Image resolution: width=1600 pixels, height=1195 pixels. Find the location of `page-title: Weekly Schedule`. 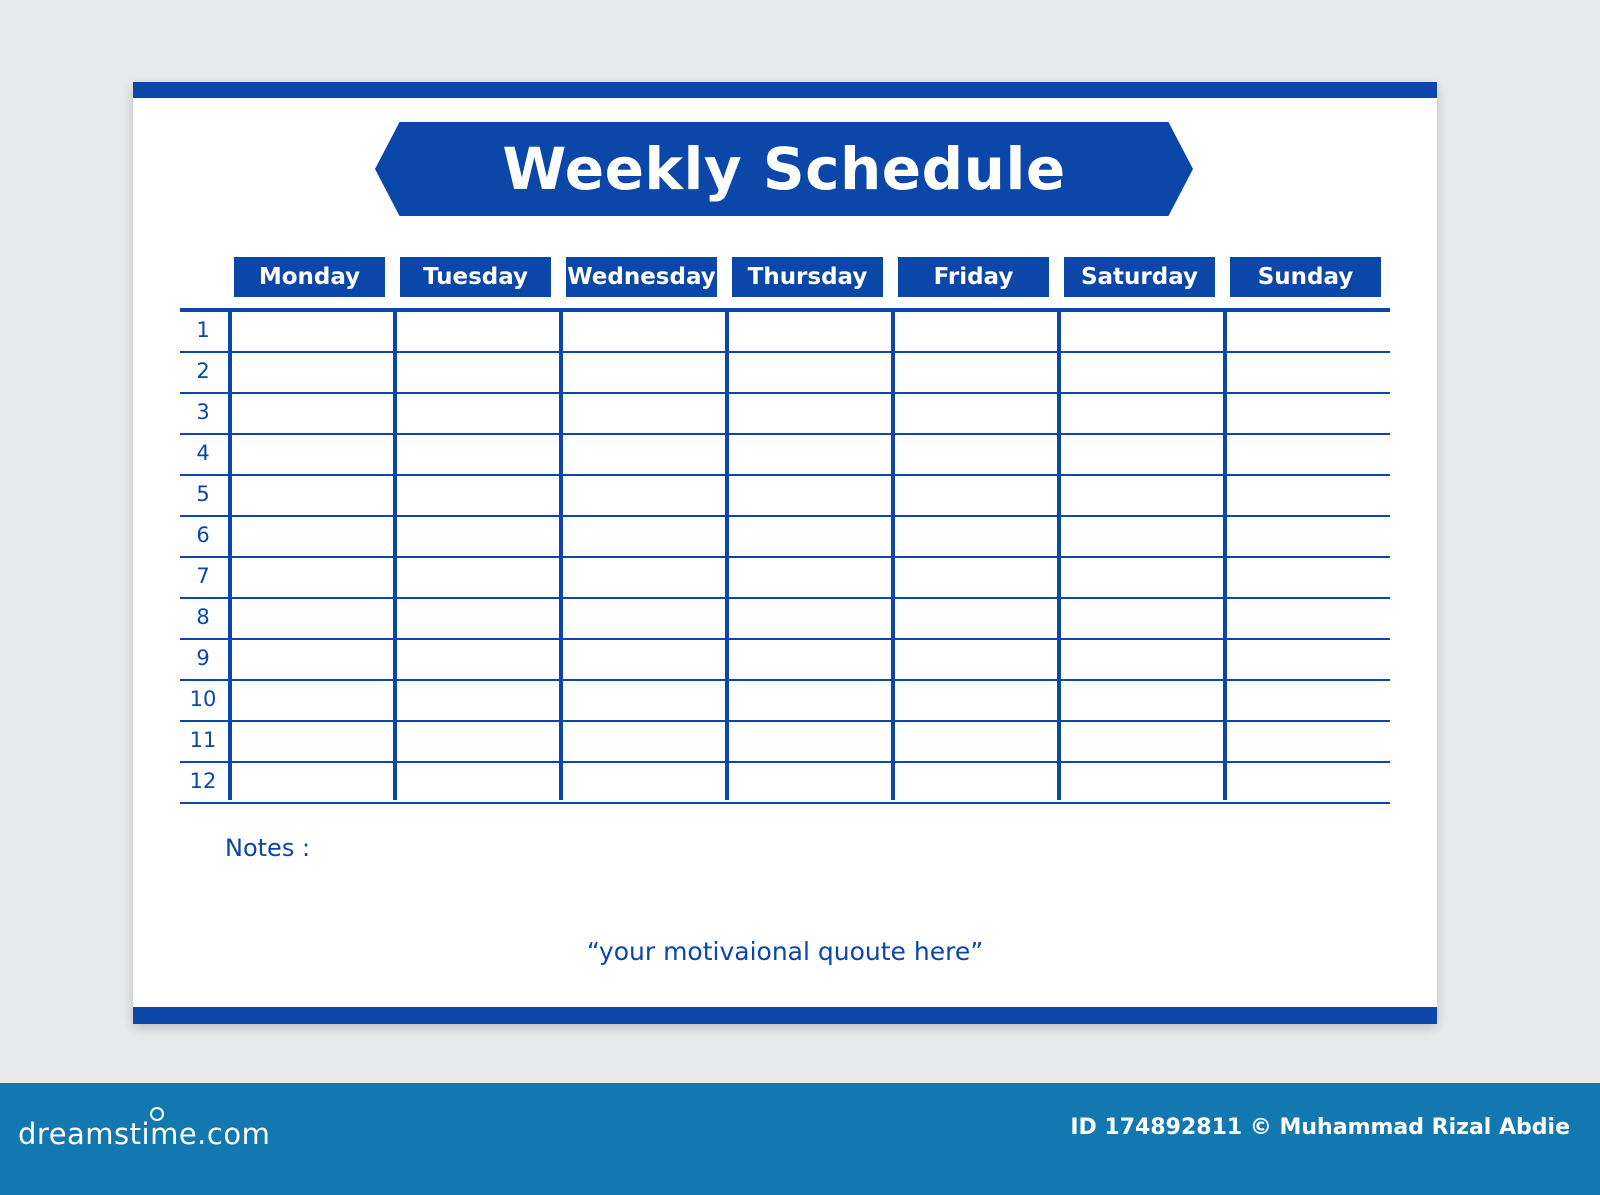

page-title: Weekly Schedule is located at coordinates (784, 169).